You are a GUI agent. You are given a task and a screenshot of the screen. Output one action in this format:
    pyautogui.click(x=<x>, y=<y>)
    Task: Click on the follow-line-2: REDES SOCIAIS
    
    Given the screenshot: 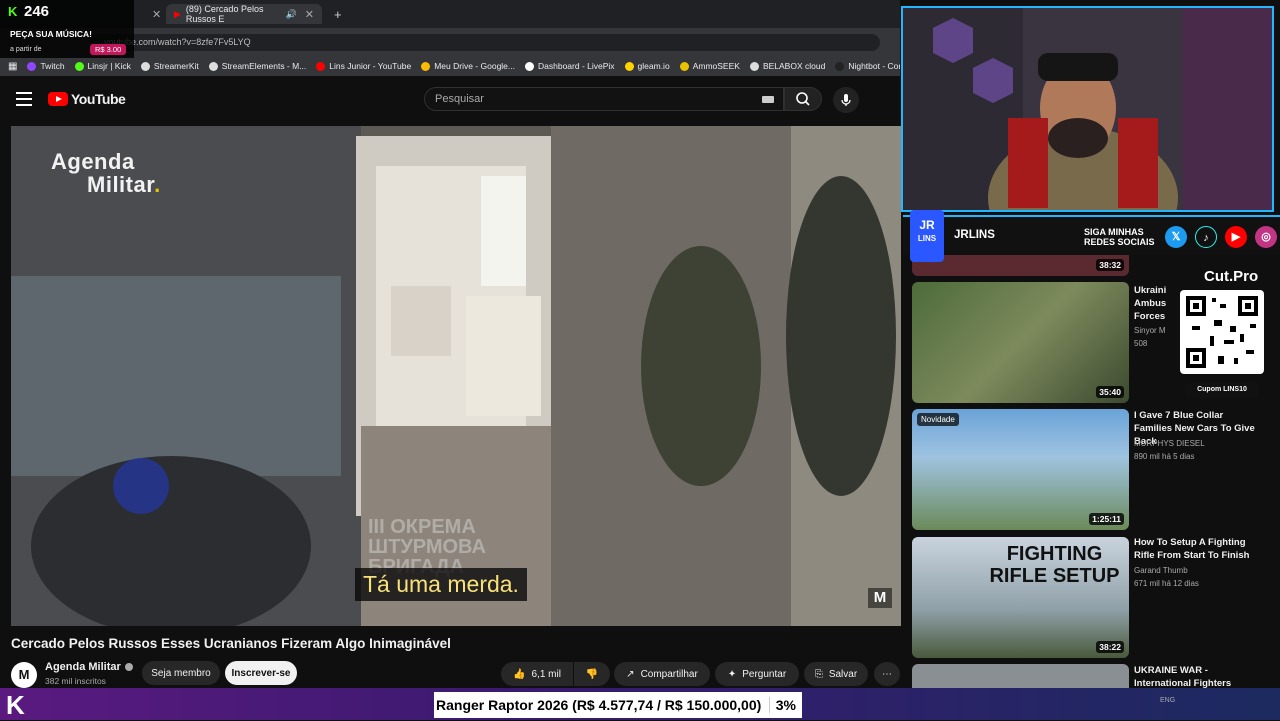 What is the action you would take?
    pyautogui.click(x=1119, y=242)
    